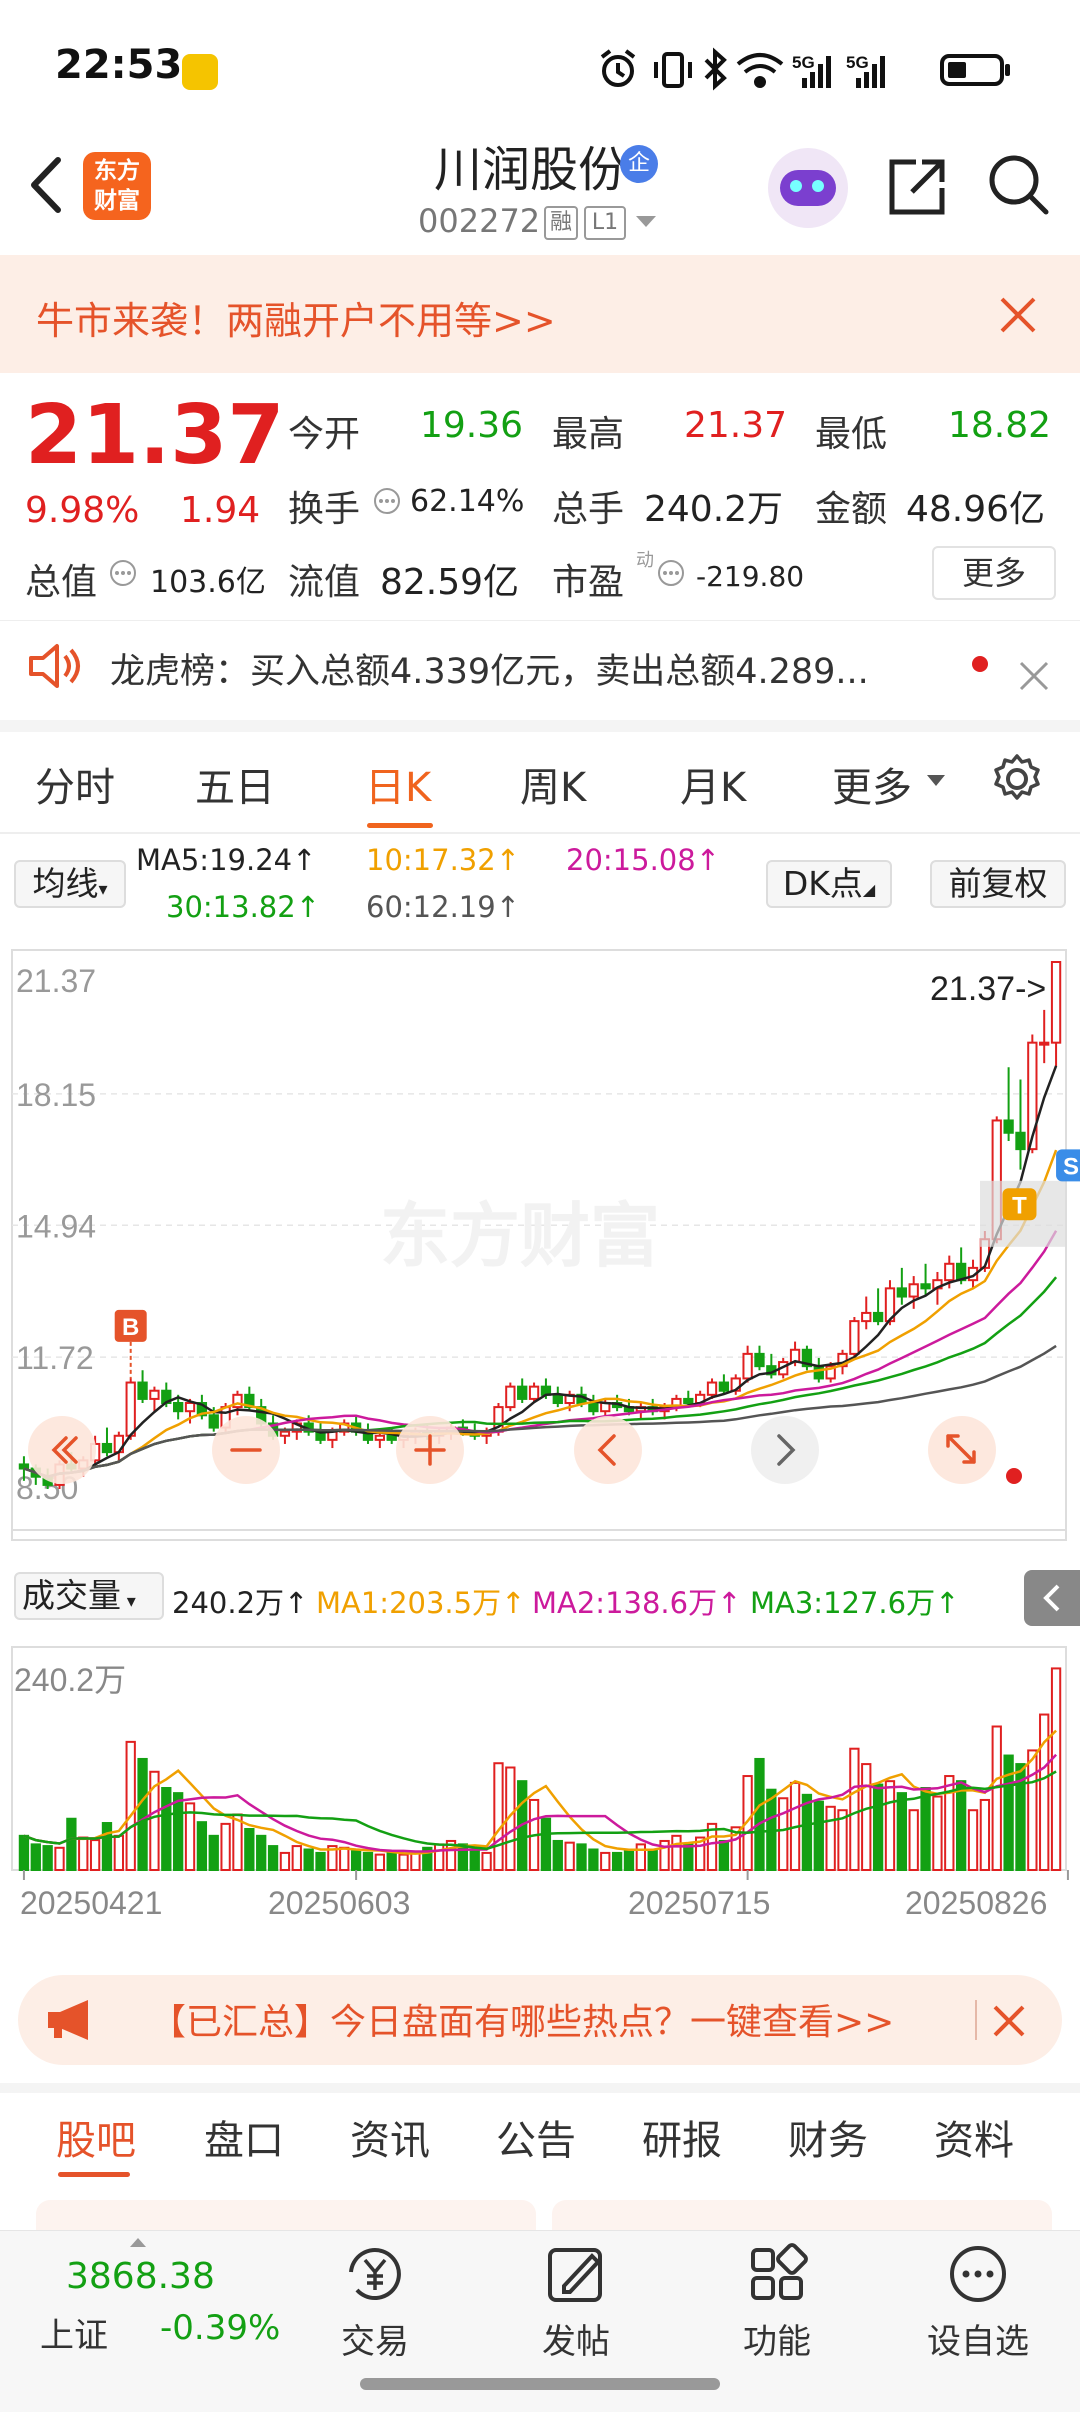 This screenshot has width=1080, height=2412. I want to click on index-change: -0.39%, so click(220, 2328).